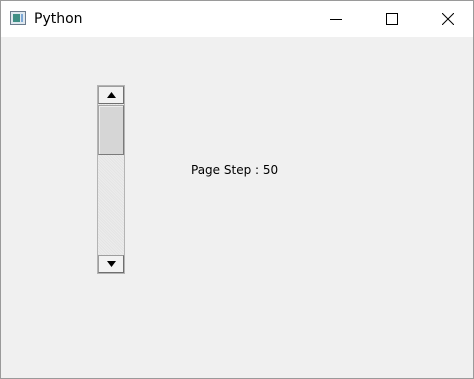  Describe the element at coordinates (18, 18) in the screenshot. I see `python-app-icon` at that location.